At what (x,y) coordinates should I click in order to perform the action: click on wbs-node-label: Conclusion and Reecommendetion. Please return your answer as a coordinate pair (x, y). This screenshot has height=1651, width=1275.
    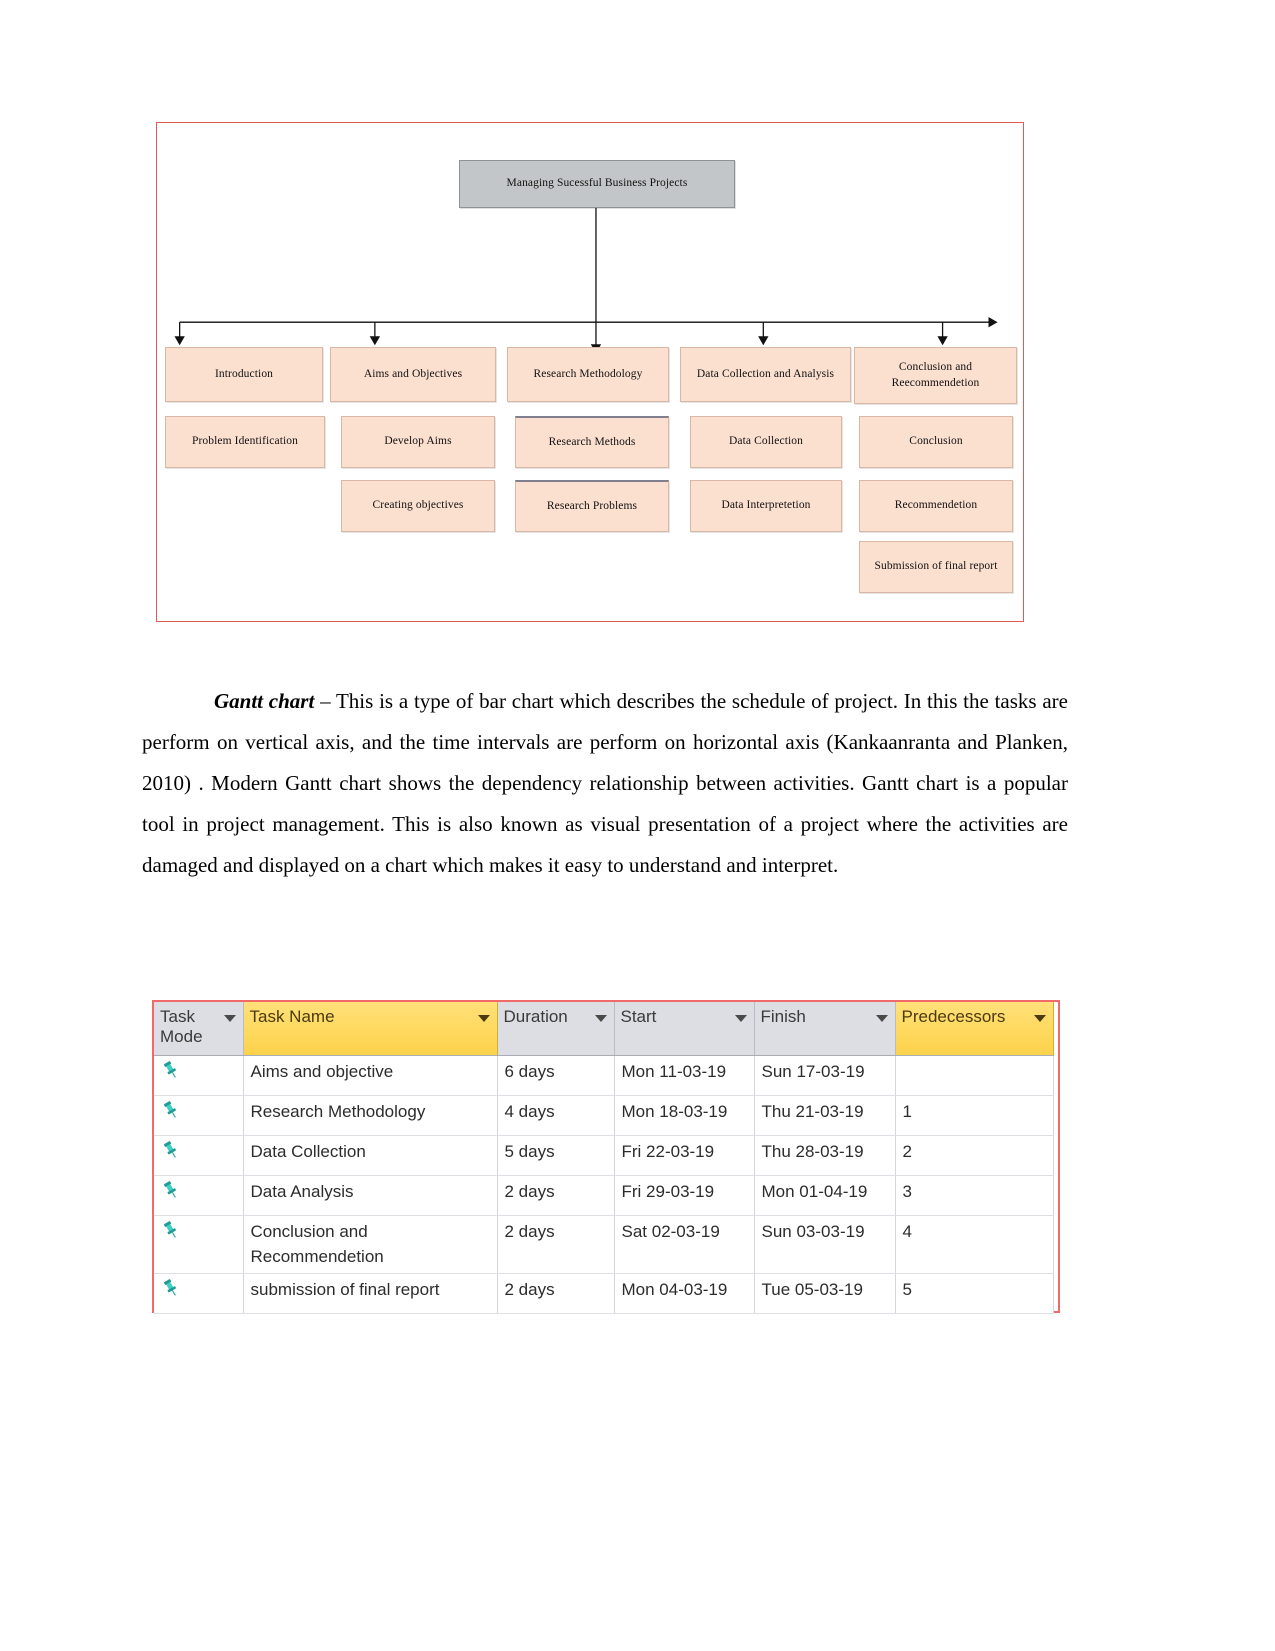
    Looking at the image, I should click on (935, 374).